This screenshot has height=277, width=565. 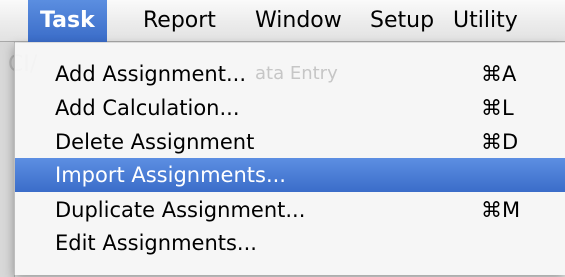 What do you see at coordinates (67, 21) in the screenshot?
I see `menu-task: Task` at bounding box center [67, 21].